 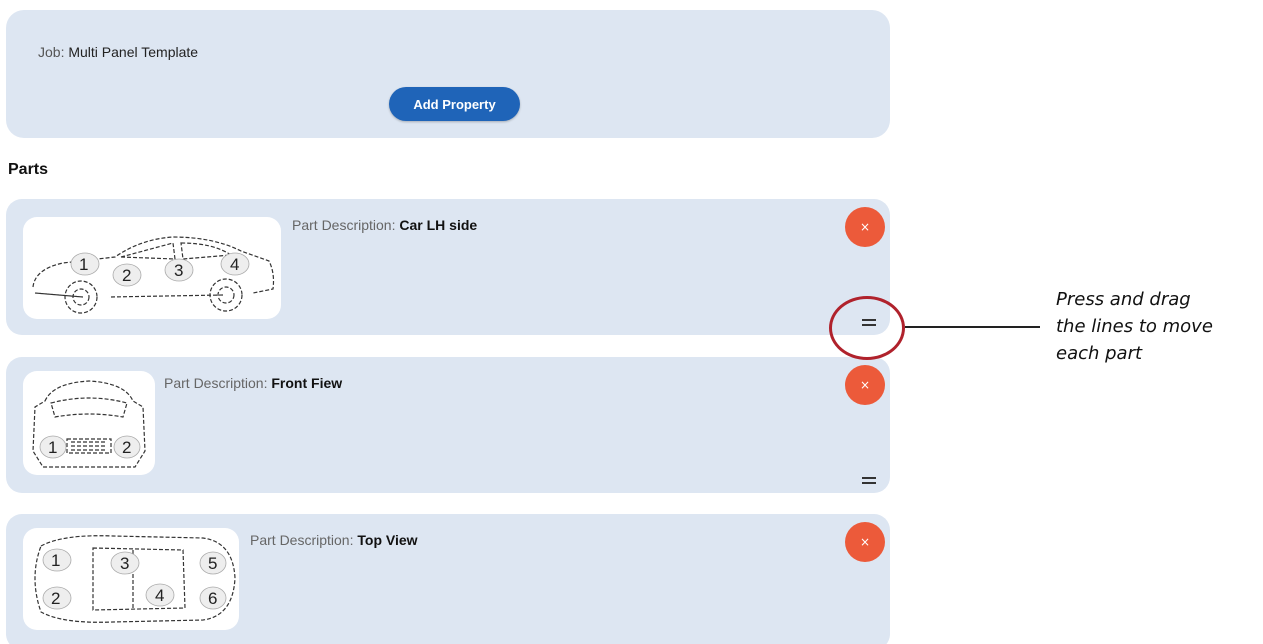 I want to click on part-card-front-view: 1 2 Part Description: Front Fiew ×, so click(x=448, y=425).